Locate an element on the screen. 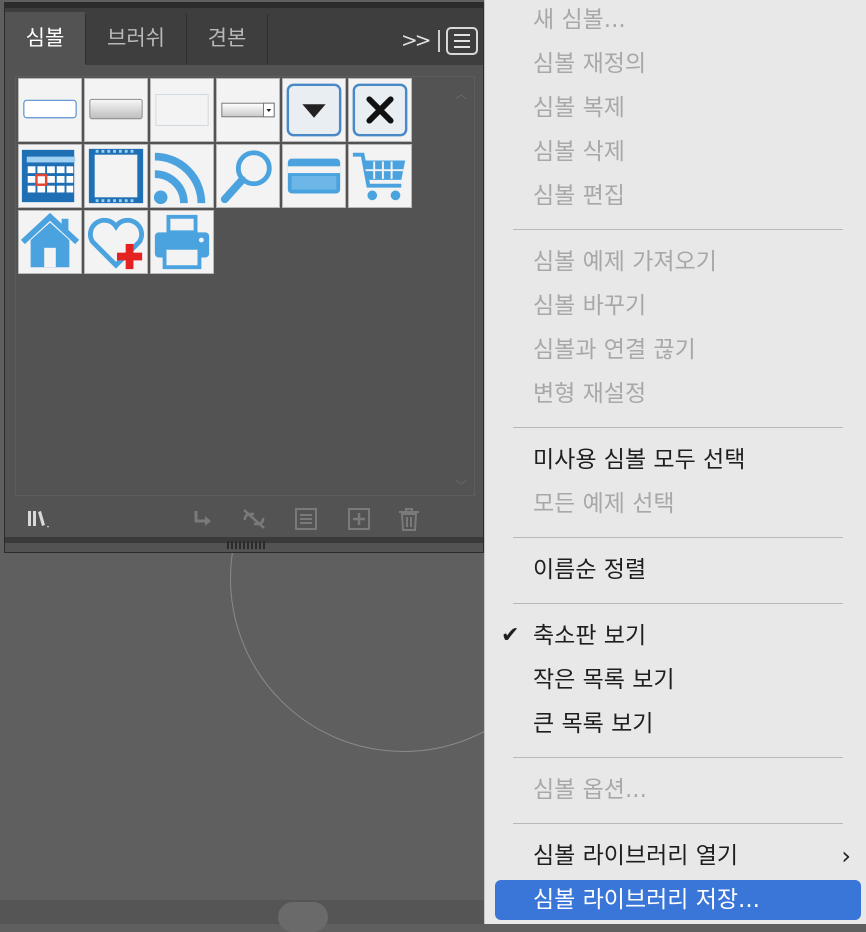 Image resolution: width=866 pixels, height=932 pixels. menu-item-small-list-view: 작은 목록 보기 is located at coordinates (678, 680).